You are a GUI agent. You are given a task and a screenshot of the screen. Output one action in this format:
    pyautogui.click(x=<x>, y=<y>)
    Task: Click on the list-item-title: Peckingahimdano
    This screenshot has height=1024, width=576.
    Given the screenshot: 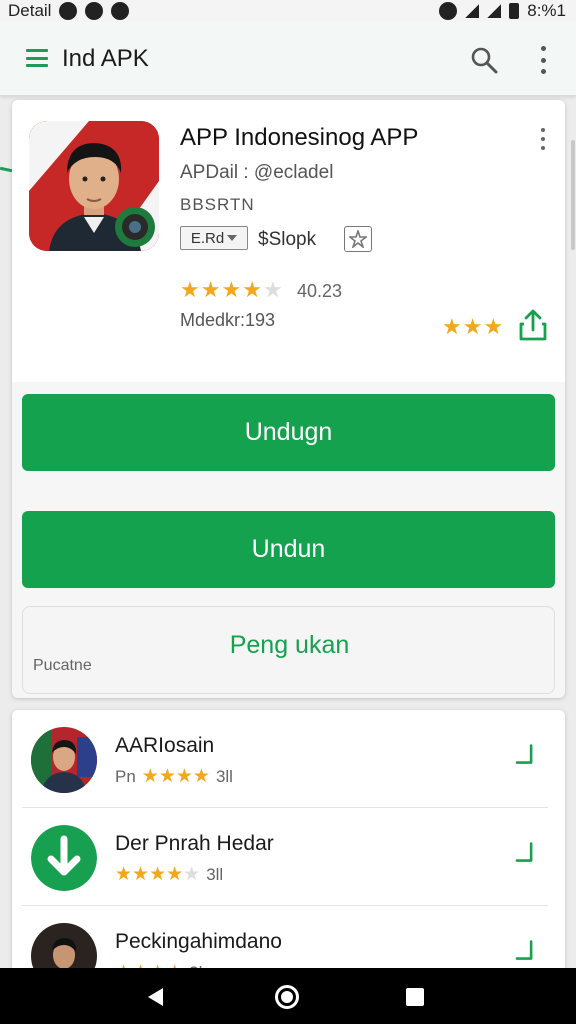 What is the action you would take?
    pyautogui.click(x=198, y=941)
    